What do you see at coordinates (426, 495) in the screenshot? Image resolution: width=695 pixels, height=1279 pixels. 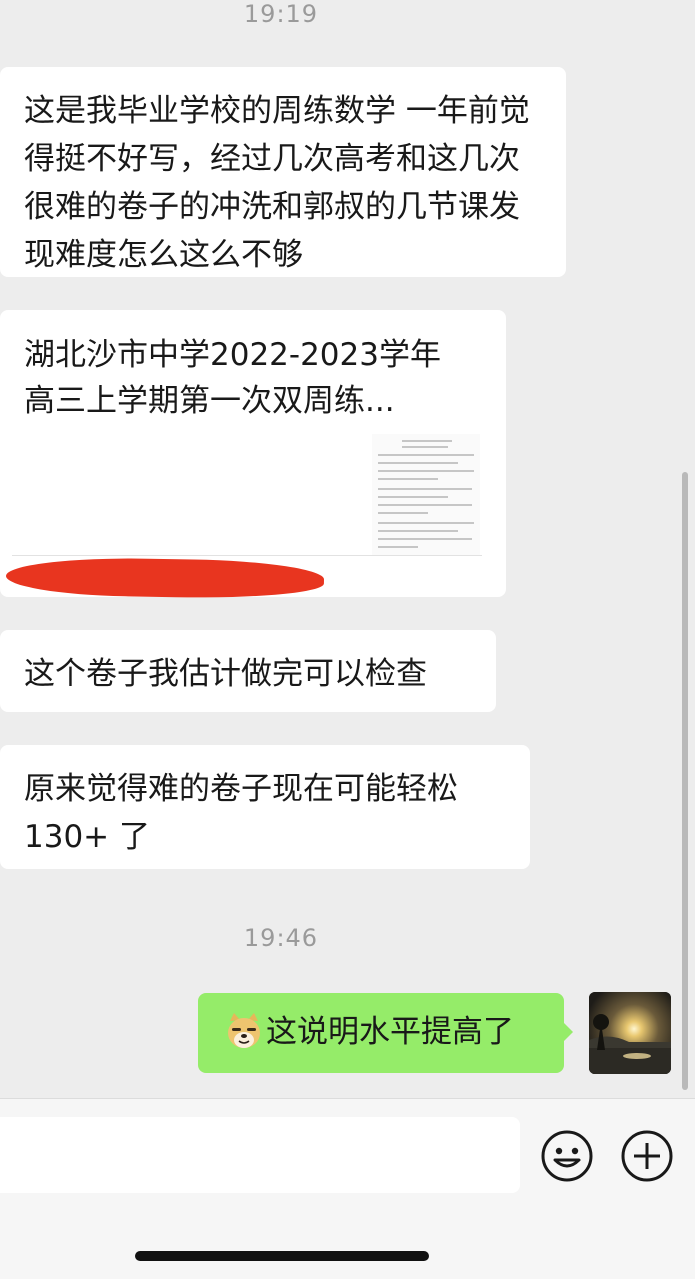 I see `file-thumbnail` at bounding box center [426, 495].